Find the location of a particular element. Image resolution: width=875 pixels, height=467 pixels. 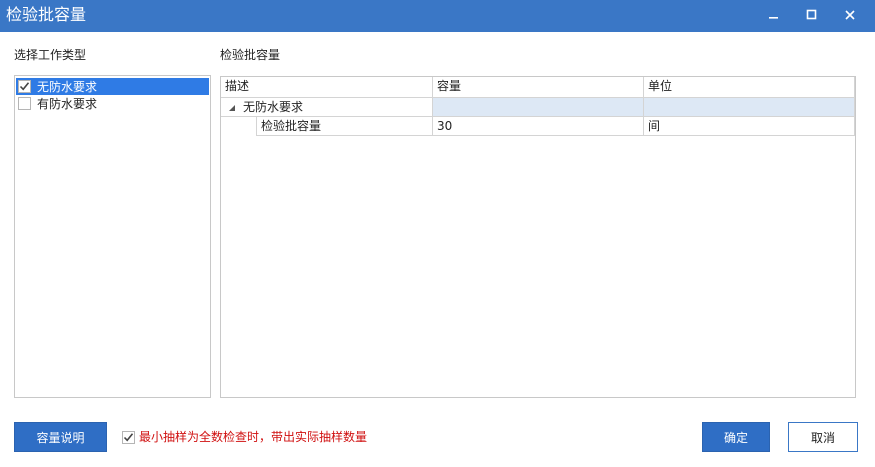

capacity-label: 检验批容量 is located at coordinates (250, 55).